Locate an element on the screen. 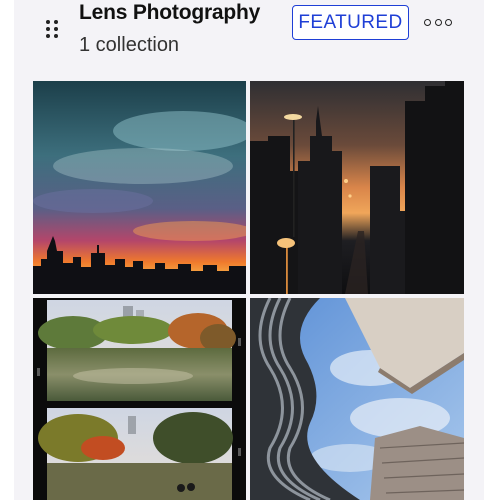 The image size is (500, 500). featured-badge: FEATURED is located at coordinates (350, 22).